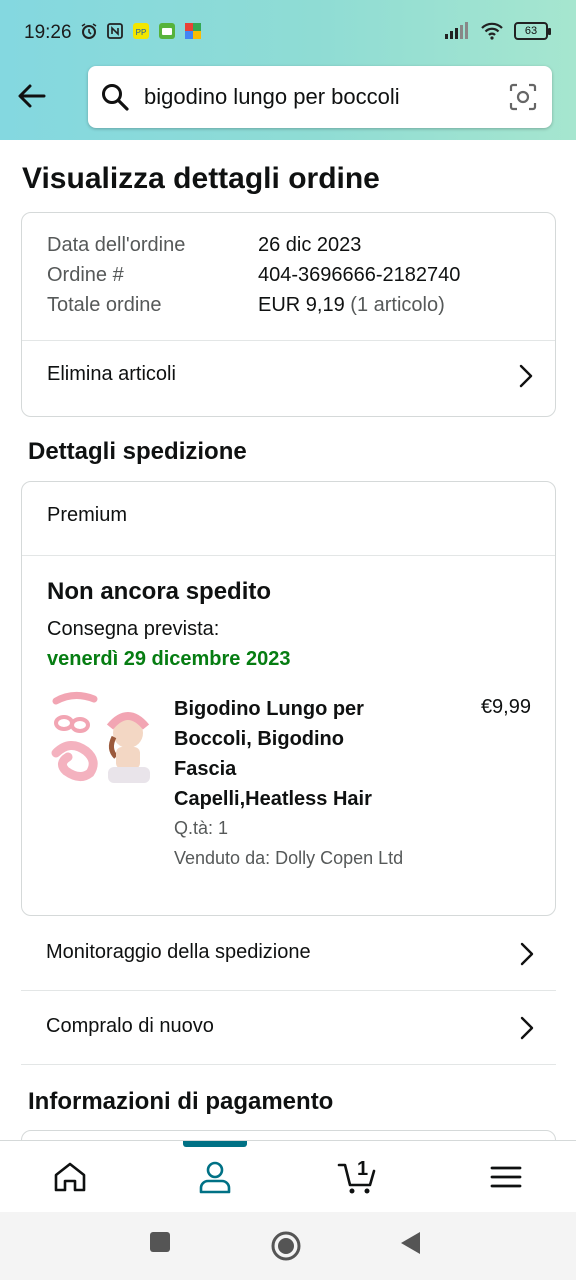 This screenshot has width=576, height=1280. Describe the element at coordinates (70, 1177) in the screenshot. I see `home-icon` at that location.